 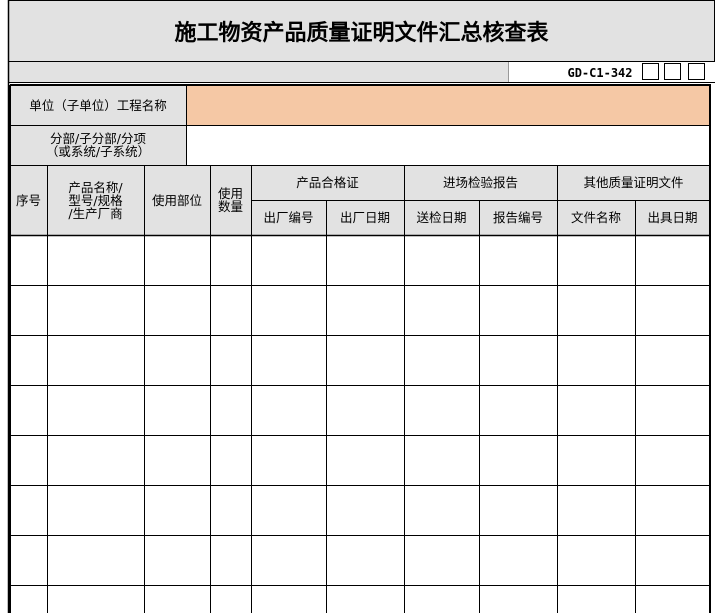 I want to click on subdivision-label-line2: （或系统/子系统）, so click(x=98, y=151).